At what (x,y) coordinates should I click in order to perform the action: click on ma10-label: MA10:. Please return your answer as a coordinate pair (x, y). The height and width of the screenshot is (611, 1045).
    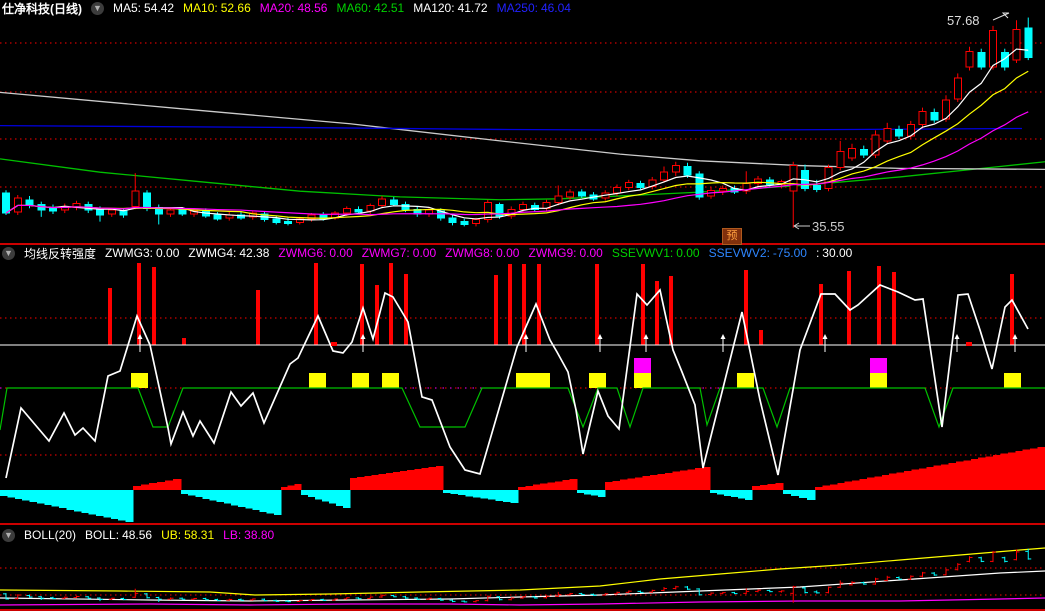
    Looking at the image, I should click on (200, 8).